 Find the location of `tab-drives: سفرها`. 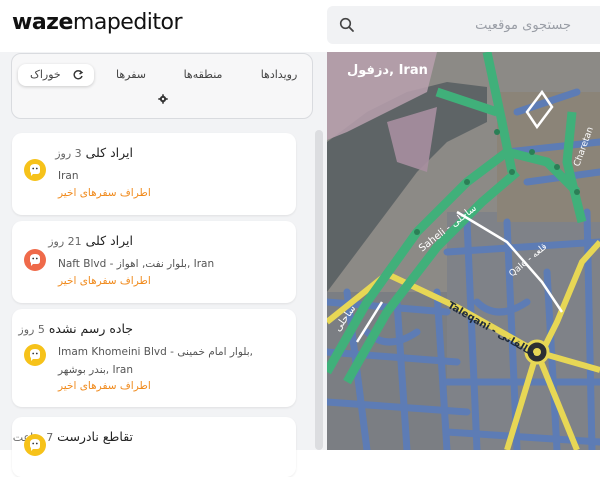

tab-drives: سفرها is located at coordinates (131, 75).